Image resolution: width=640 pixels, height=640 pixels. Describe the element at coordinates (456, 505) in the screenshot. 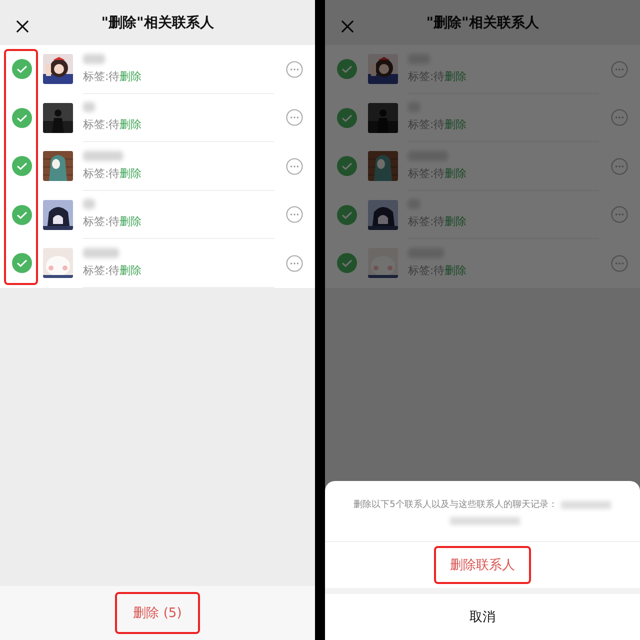

I see `sheet-message: 删除以下5个联系人以及与这些联系人的聊天记录：` at that location.